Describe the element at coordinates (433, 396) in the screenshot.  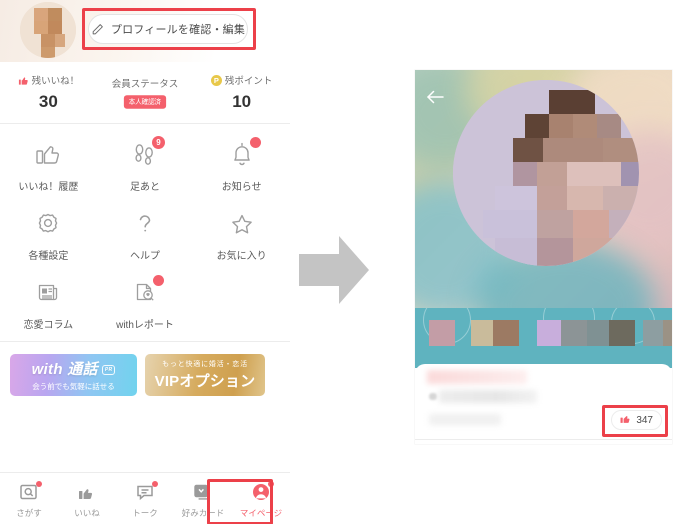
I see `location-icon-redacted` at that location.